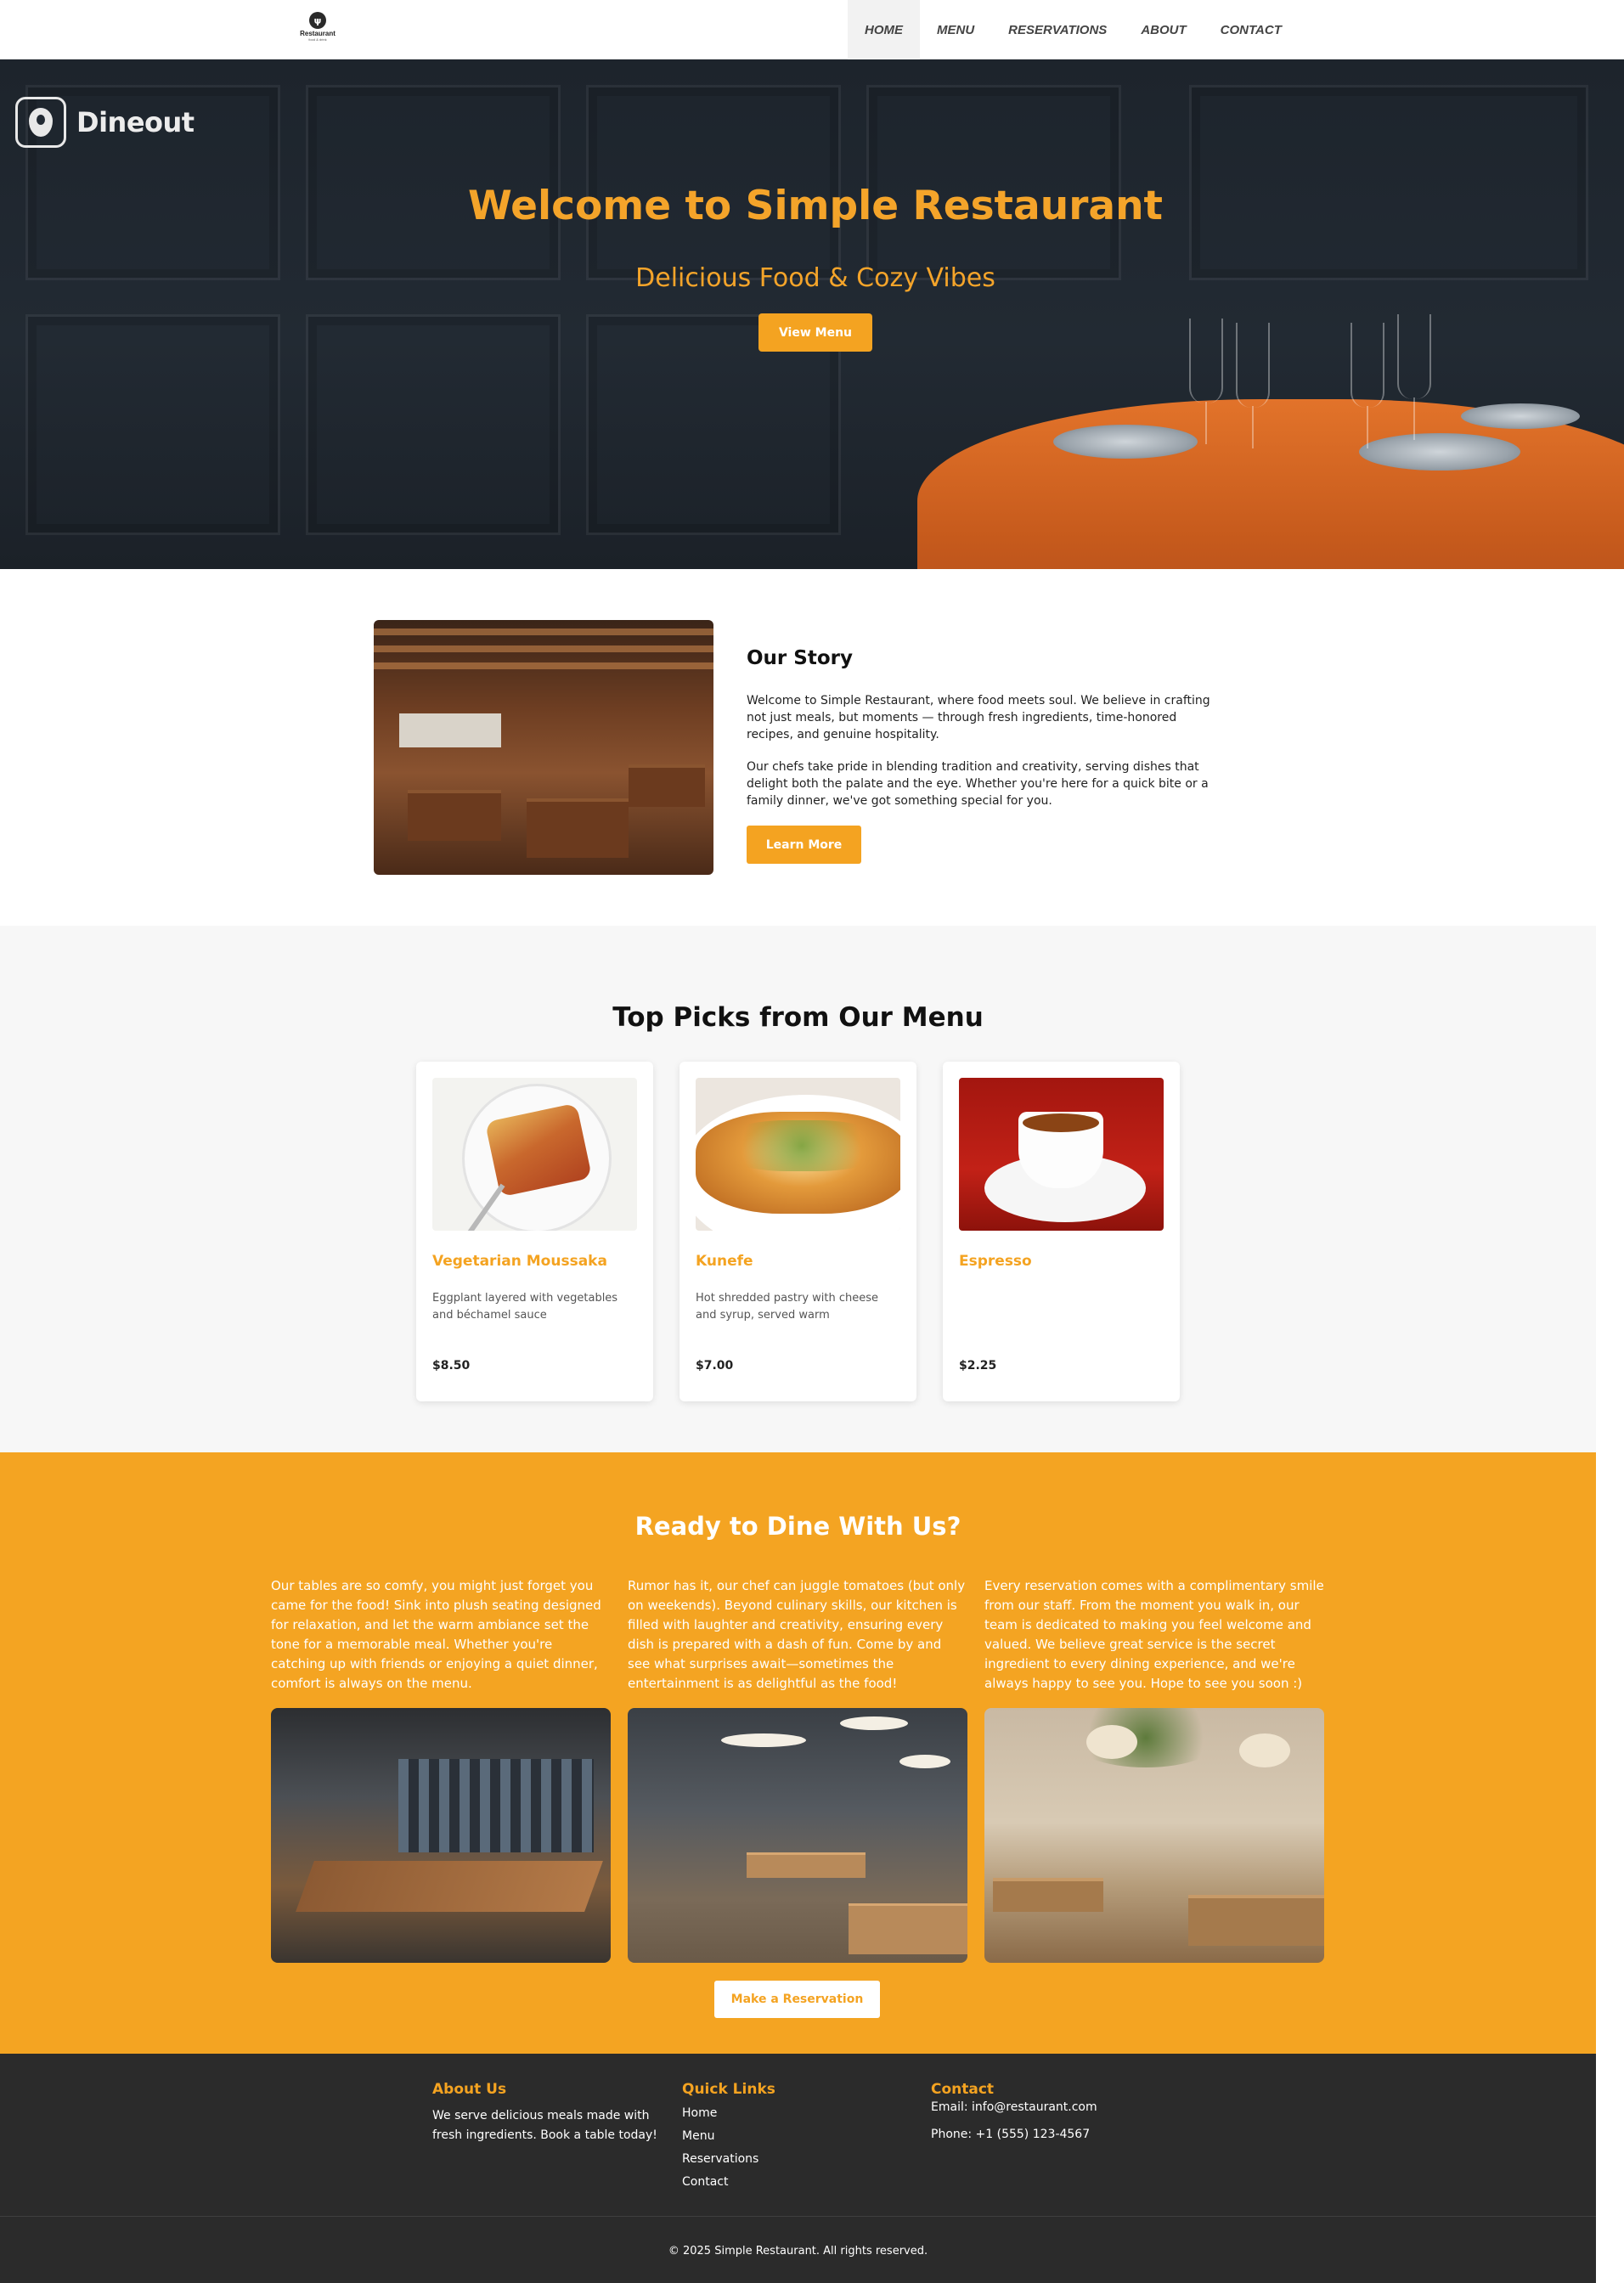 The width and height of the screenshot is (1624, 2283). What do you see at coordinates (798, 1154) in the screenshot?
I see `kunefe-image` at bounding box center [798, 1154].